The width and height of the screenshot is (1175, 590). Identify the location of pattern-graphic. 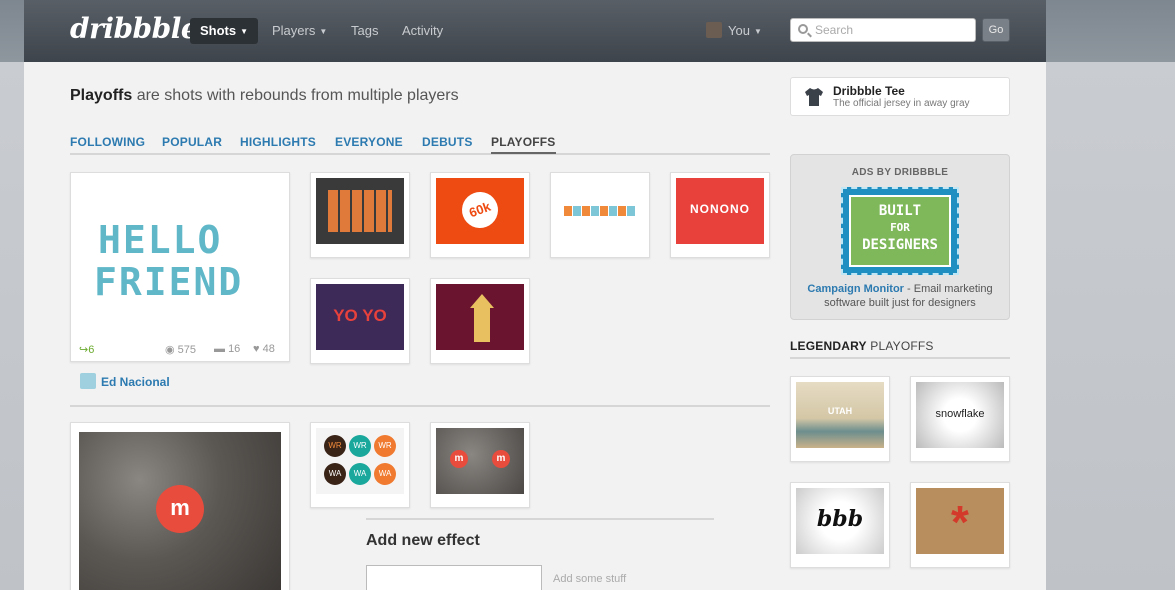
(600, 211).